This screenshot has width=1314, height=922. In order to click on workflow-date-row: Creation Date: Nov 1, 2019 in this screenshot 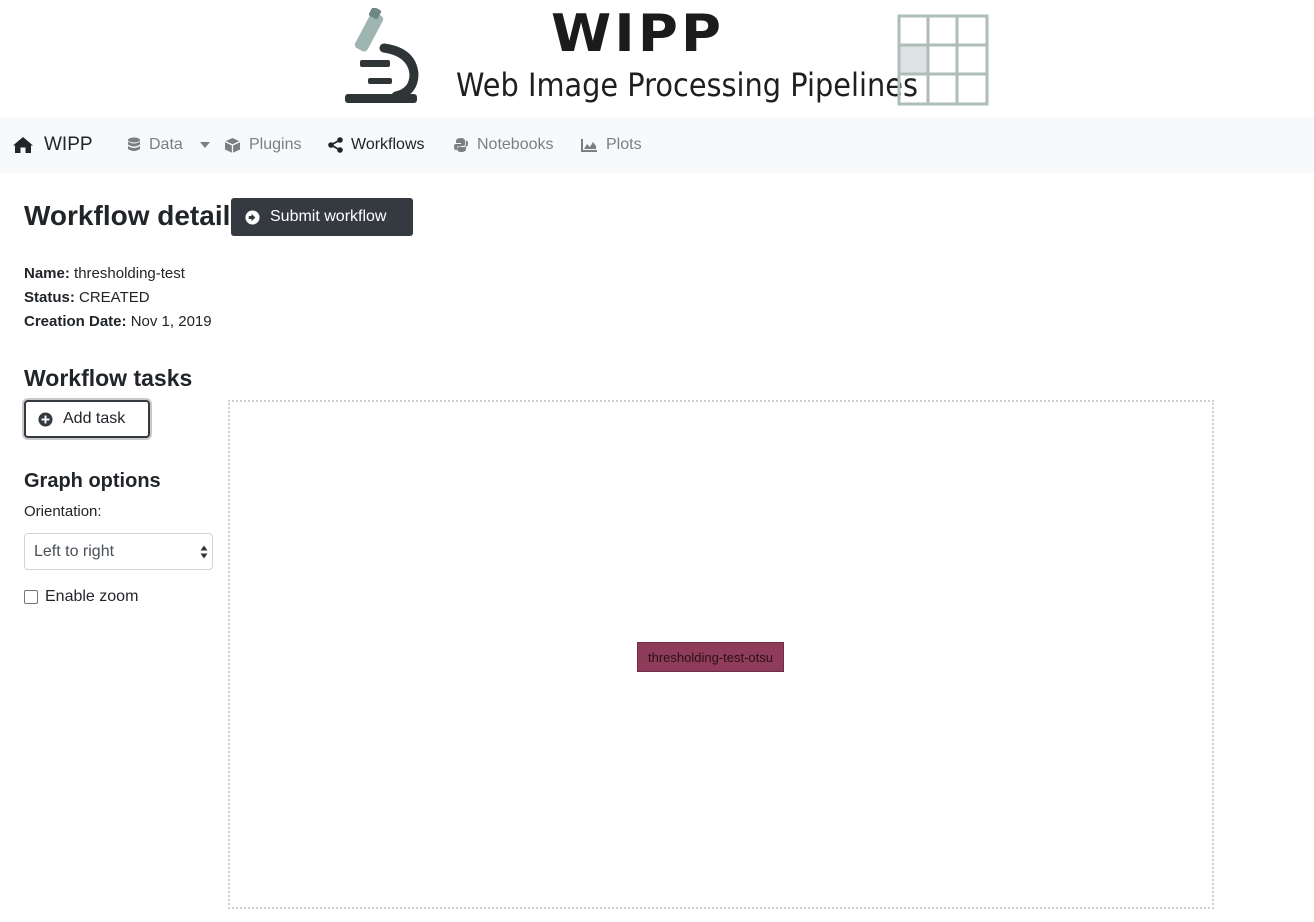, I will do `click(118, 322)`.